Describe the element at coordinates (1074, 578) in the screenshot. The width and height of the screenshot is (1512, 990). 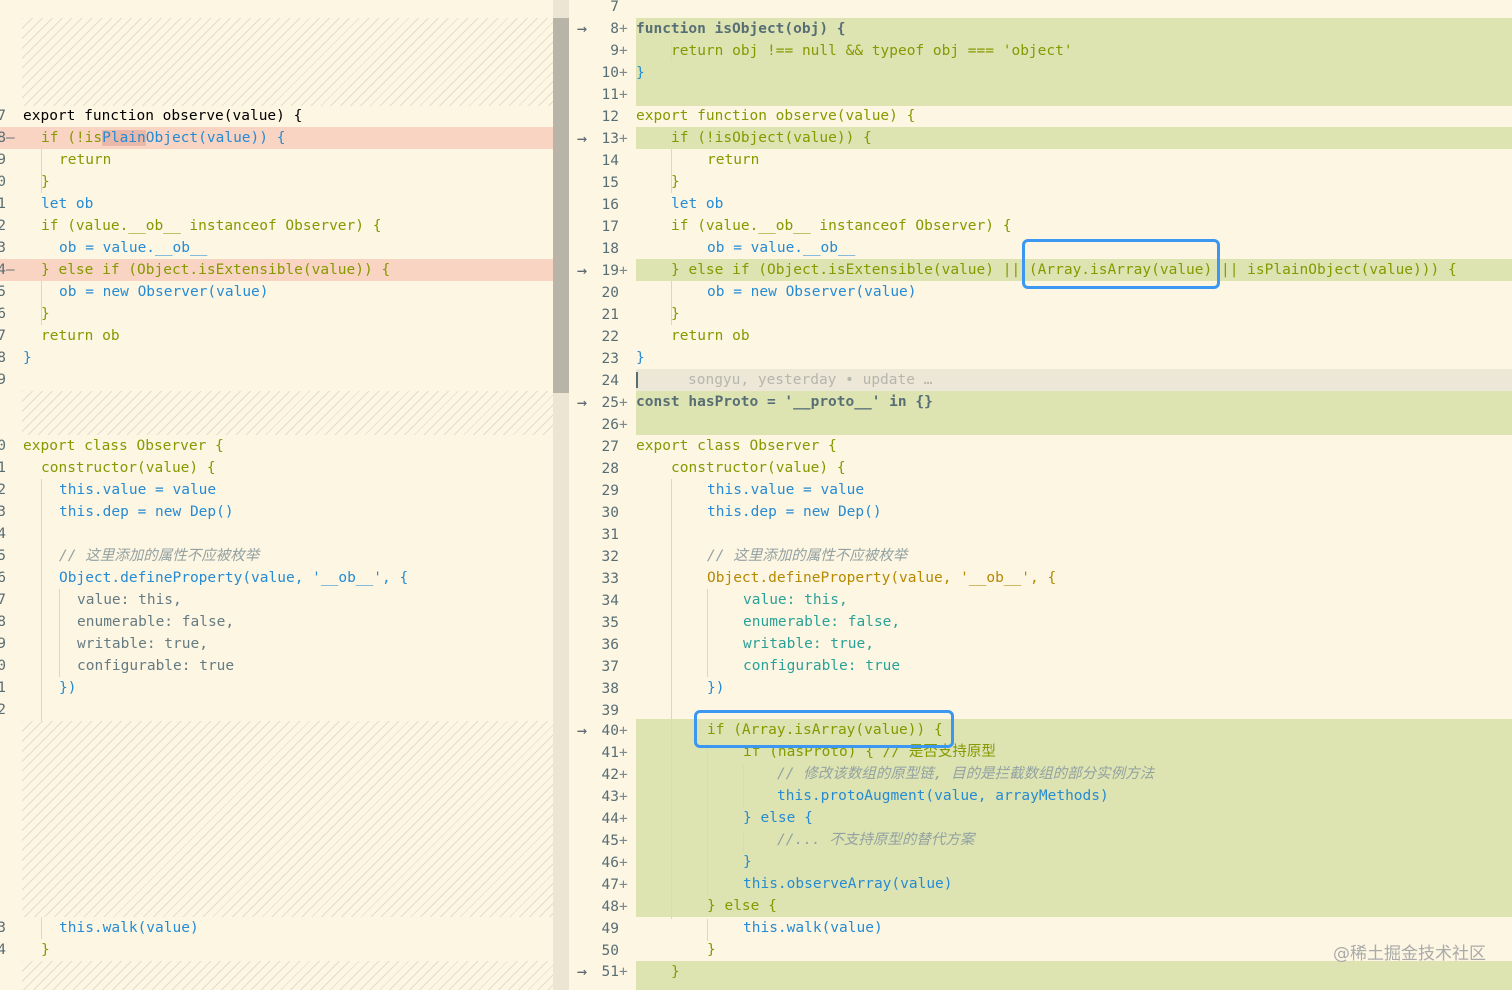
I see `code-line: Object.defineProperty(value, '__ob__', {` at that location.